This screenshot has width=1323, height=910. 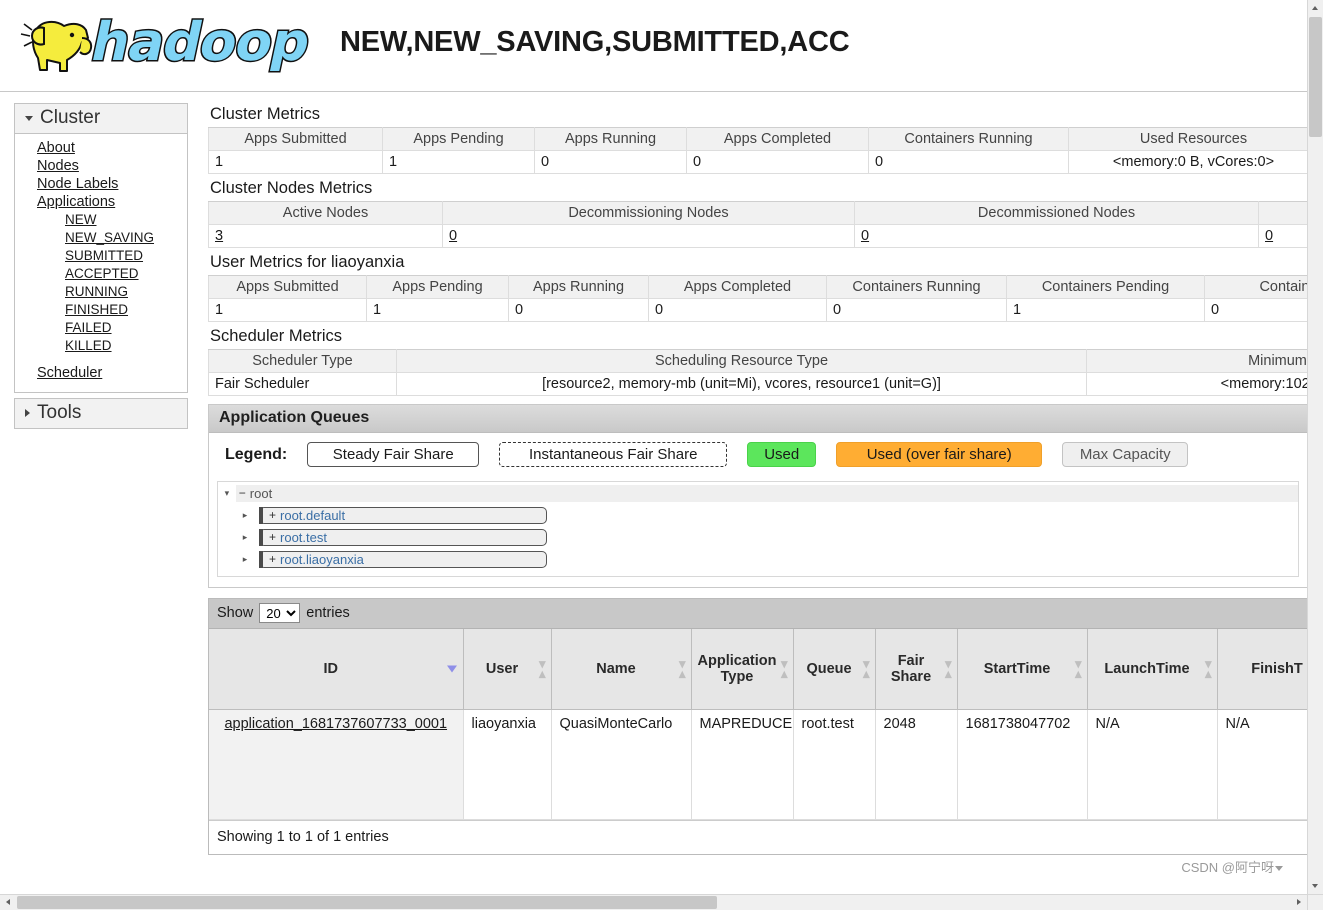 I want to click on decommissioning-nodes-link: 0, so click(x=453, y=236).